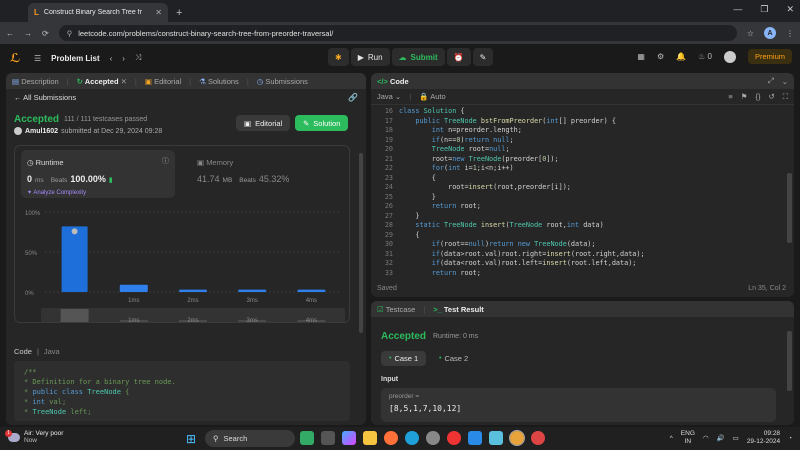 The image size is (800, 450). I want to click on copilot-icon, so click(349, 438).